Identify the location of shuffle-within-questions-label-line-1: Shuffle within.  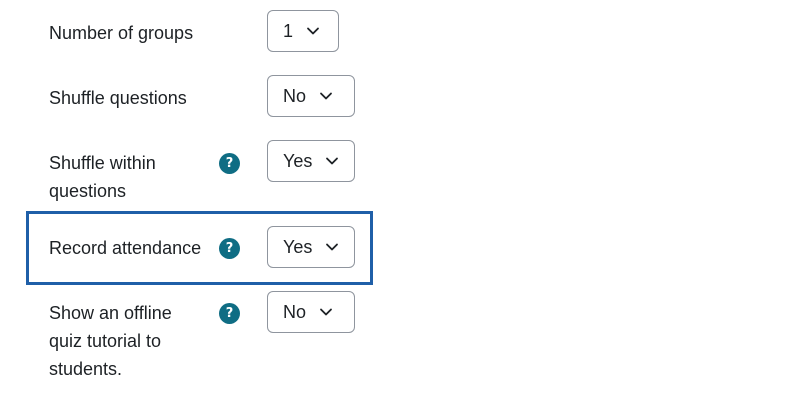
(102, 163).